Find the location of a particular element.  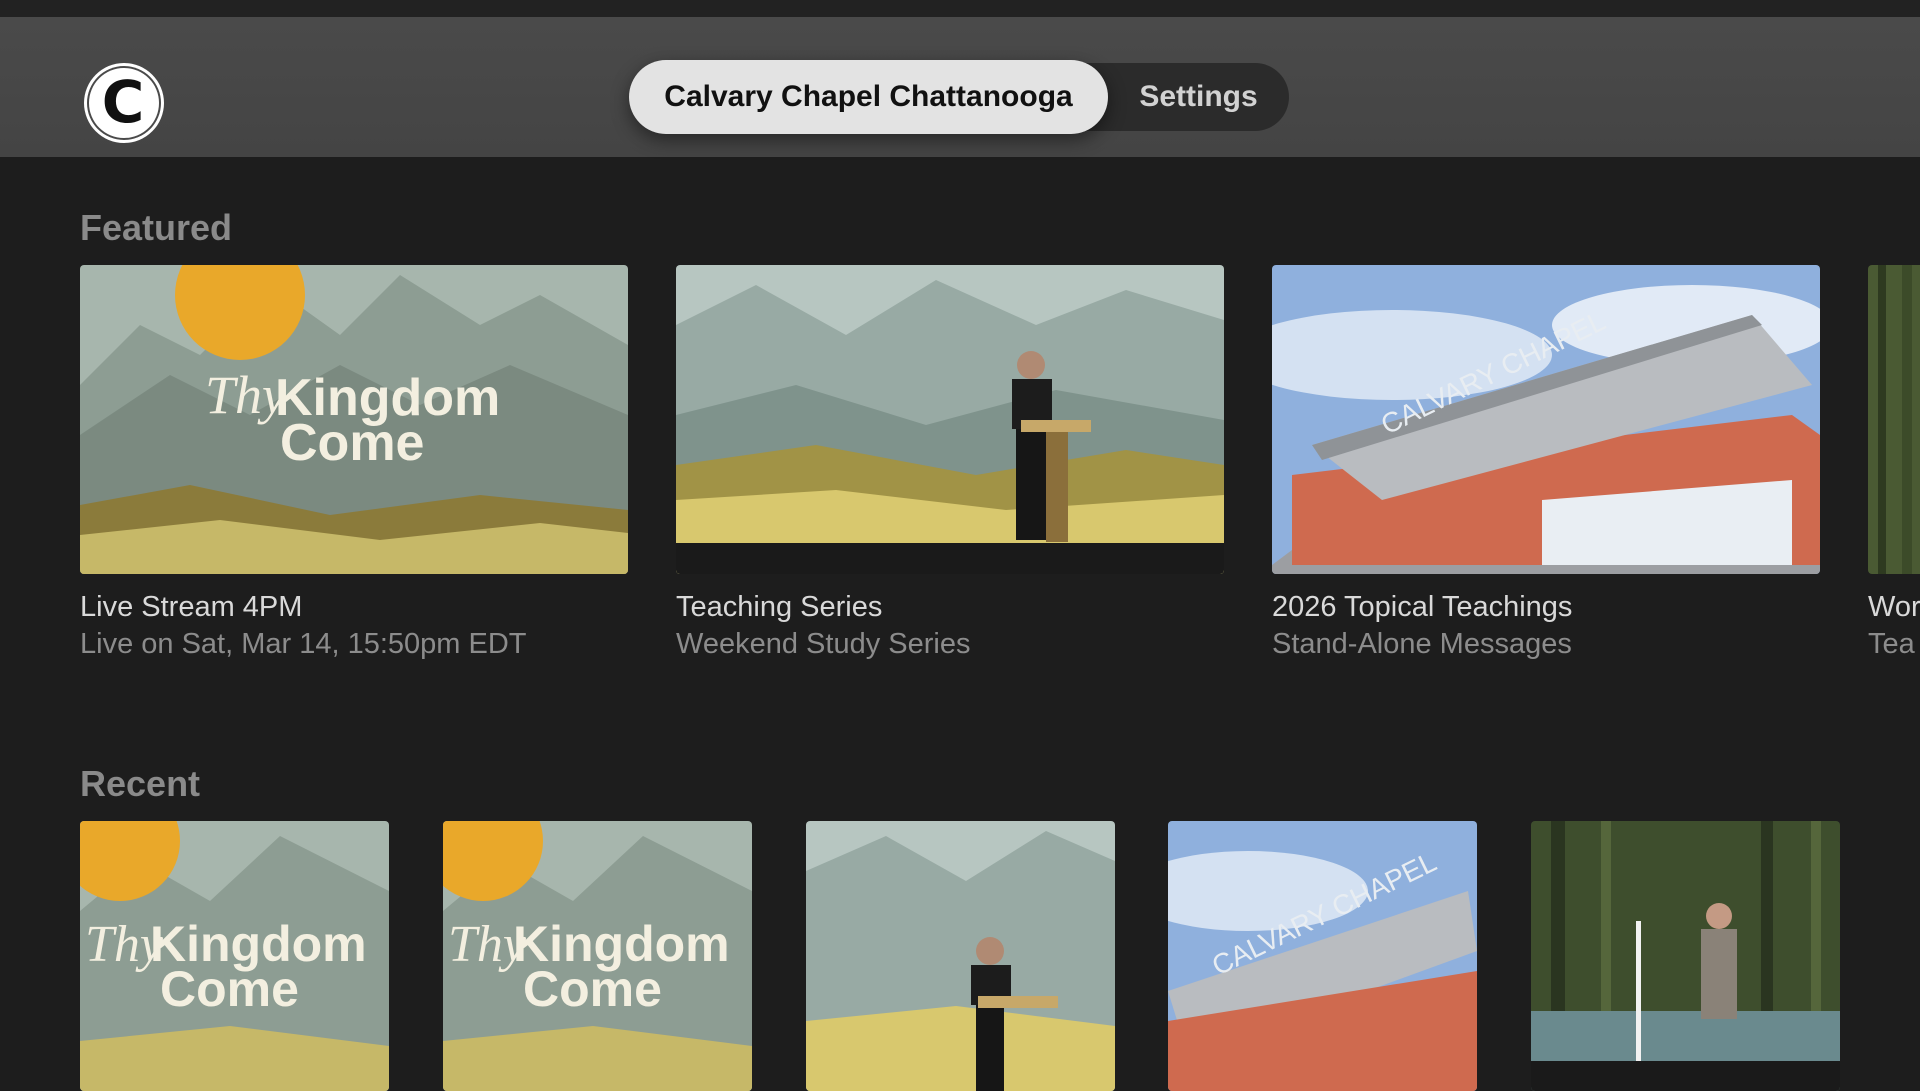

card-subtitle: Tea is located at coordinates (1891, 644).